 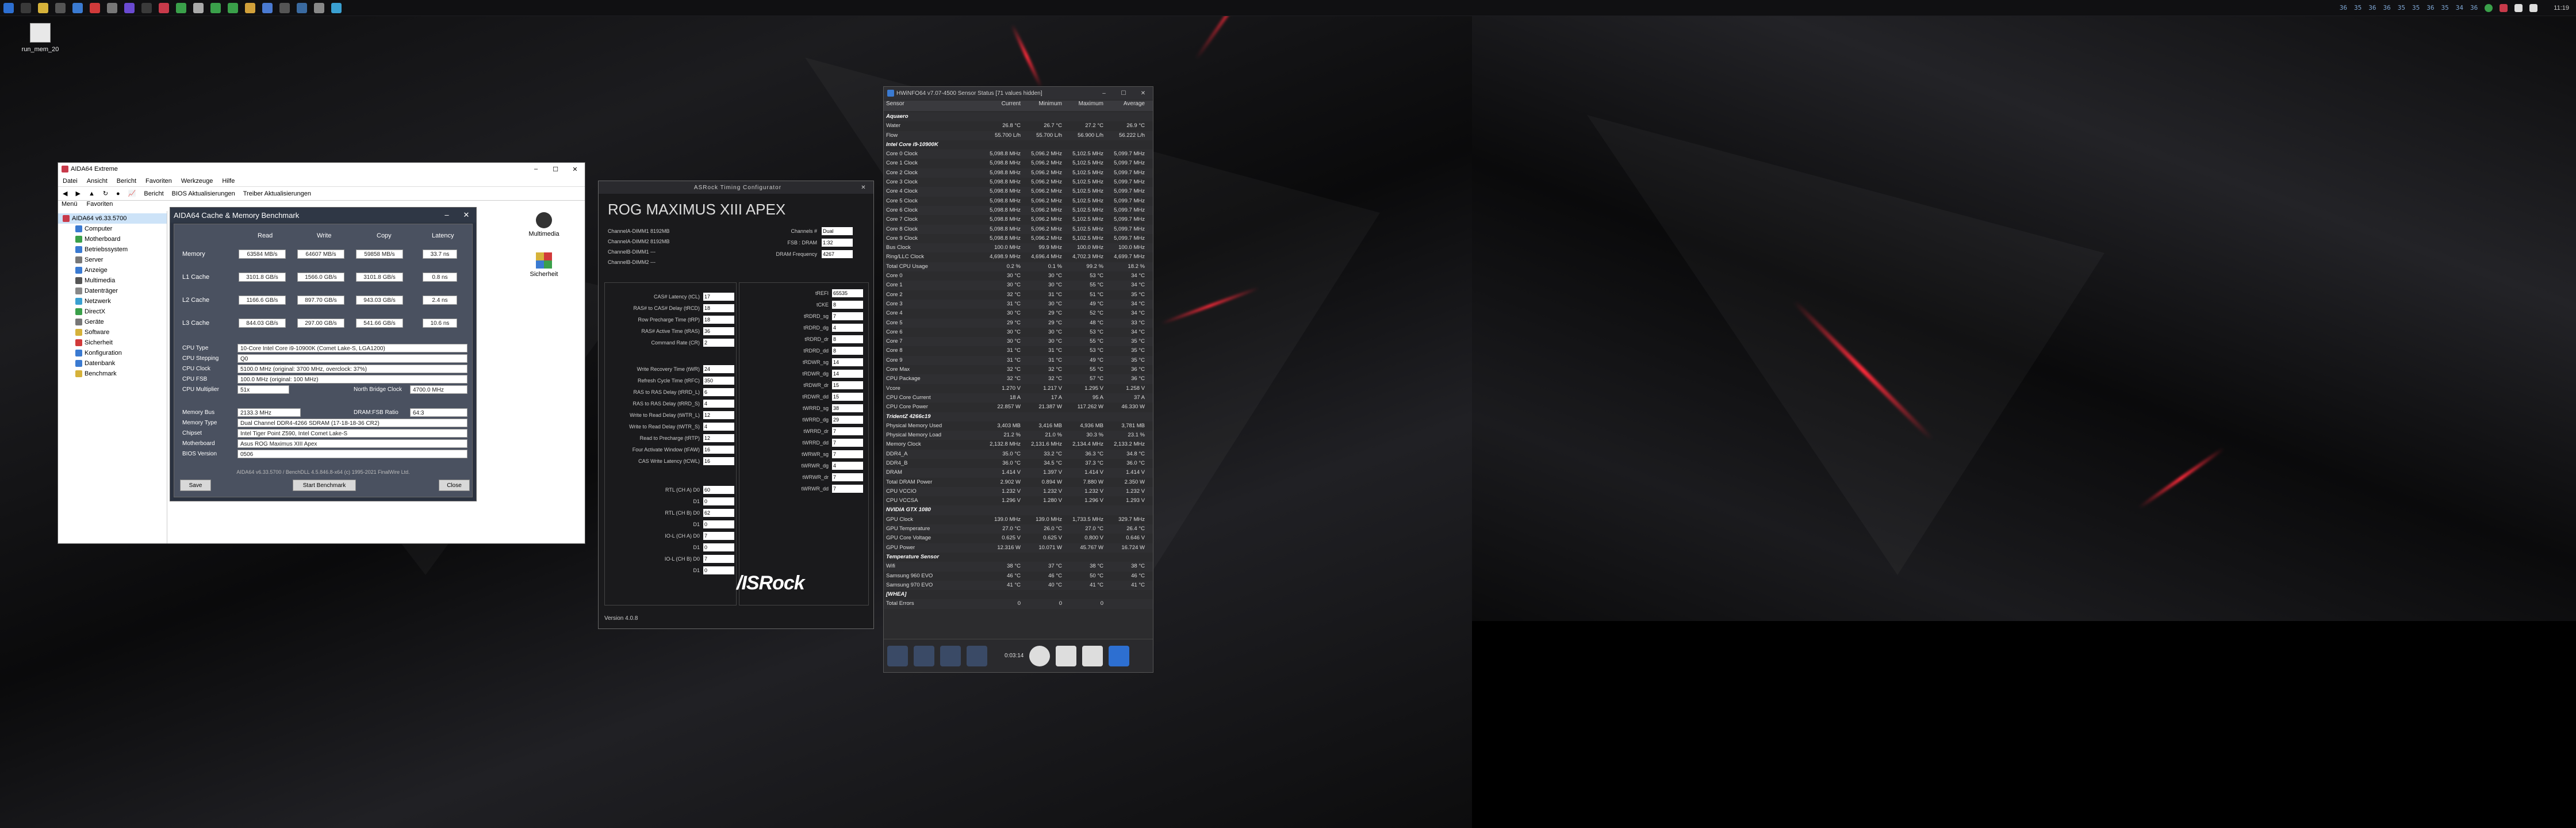 I want to click on tree-item-datenbank: Datenbank, so click(x=112, y=363).